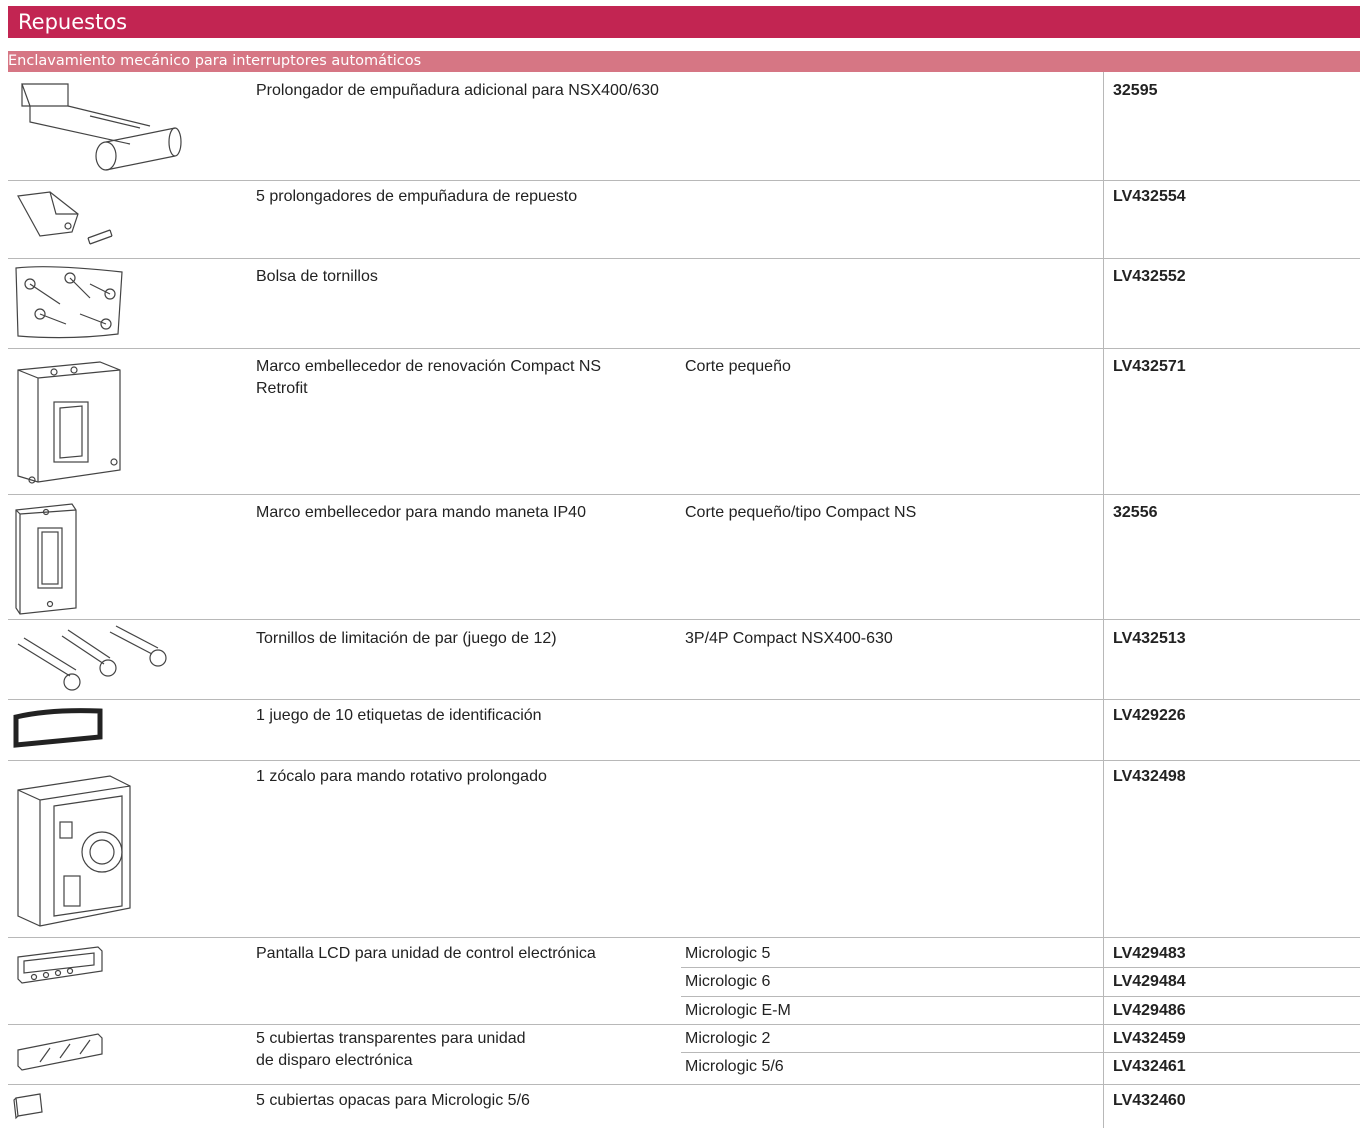 The image size is (1360, 1128). I want to click on row-code: LV432461, so click(1149, 1066).